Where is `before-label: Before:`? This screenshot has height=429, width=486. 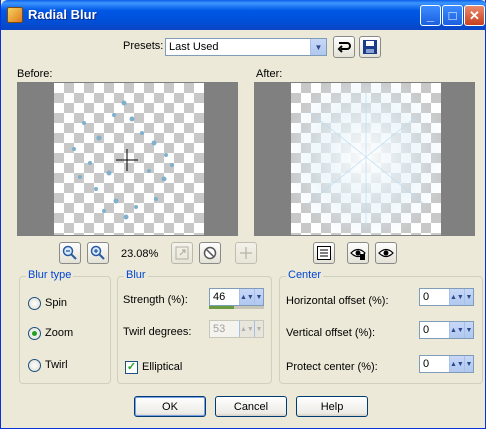
before-label: Before: is located at coordinates (35, 74).